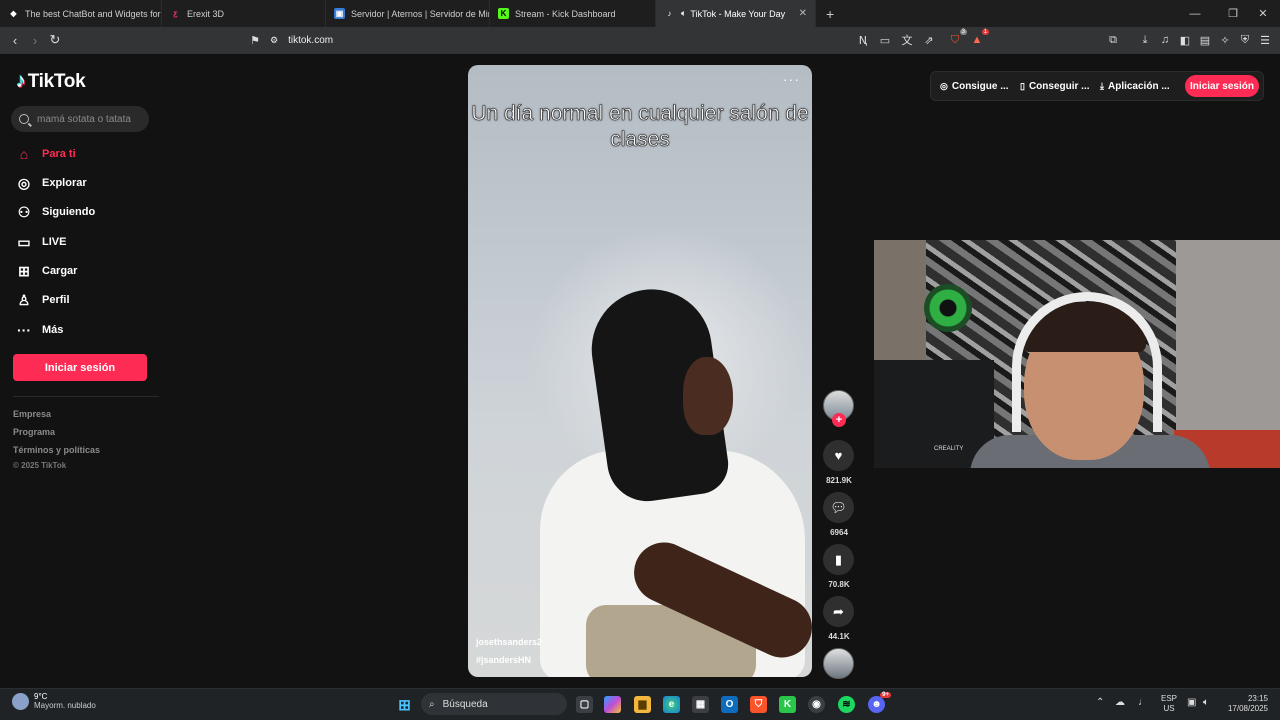  What do you see at coordinates (301, 40) in the screenshot?
I see `address-bar: ⚙ tiktok.com` at bounding box center [301, 40].